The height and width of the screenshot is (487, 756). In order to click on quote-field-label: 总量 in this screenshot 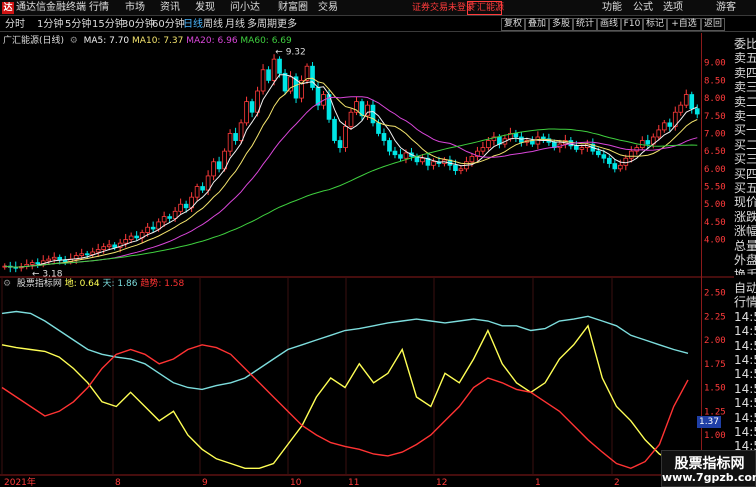, I will do `click(745, 245)`.